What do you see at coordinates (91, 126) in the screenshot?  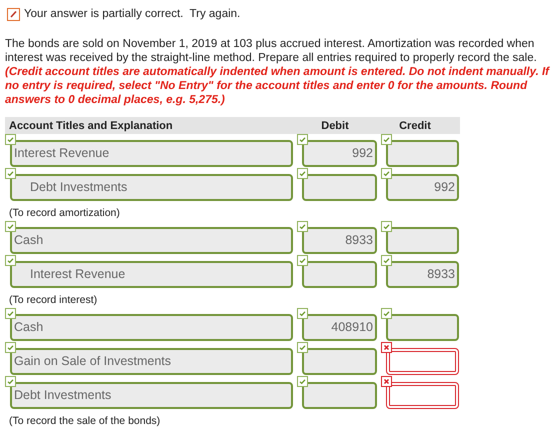 I see `column-header: Account Titles and Explanation` at bounding box center [91, 126].